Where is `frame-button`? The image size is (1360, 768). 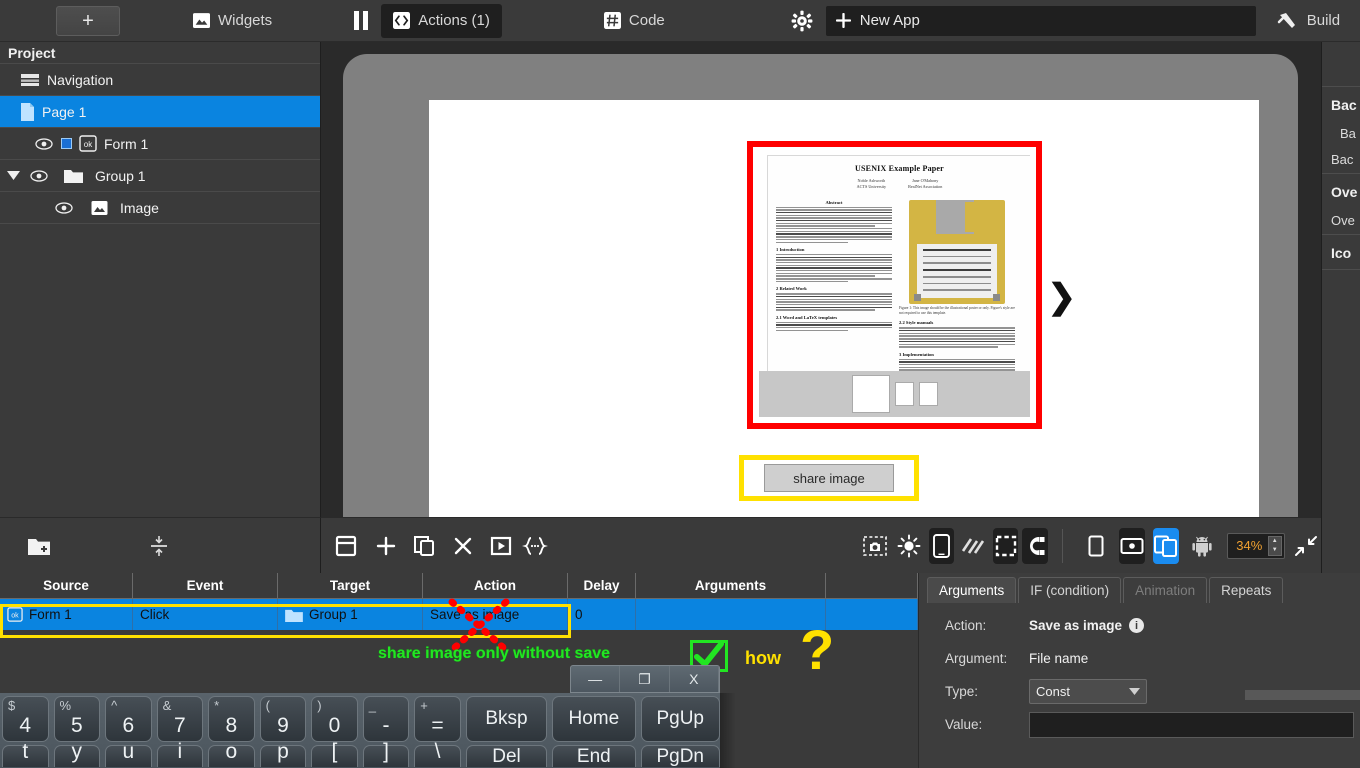 frame-button is located at coordinates (346, 546).